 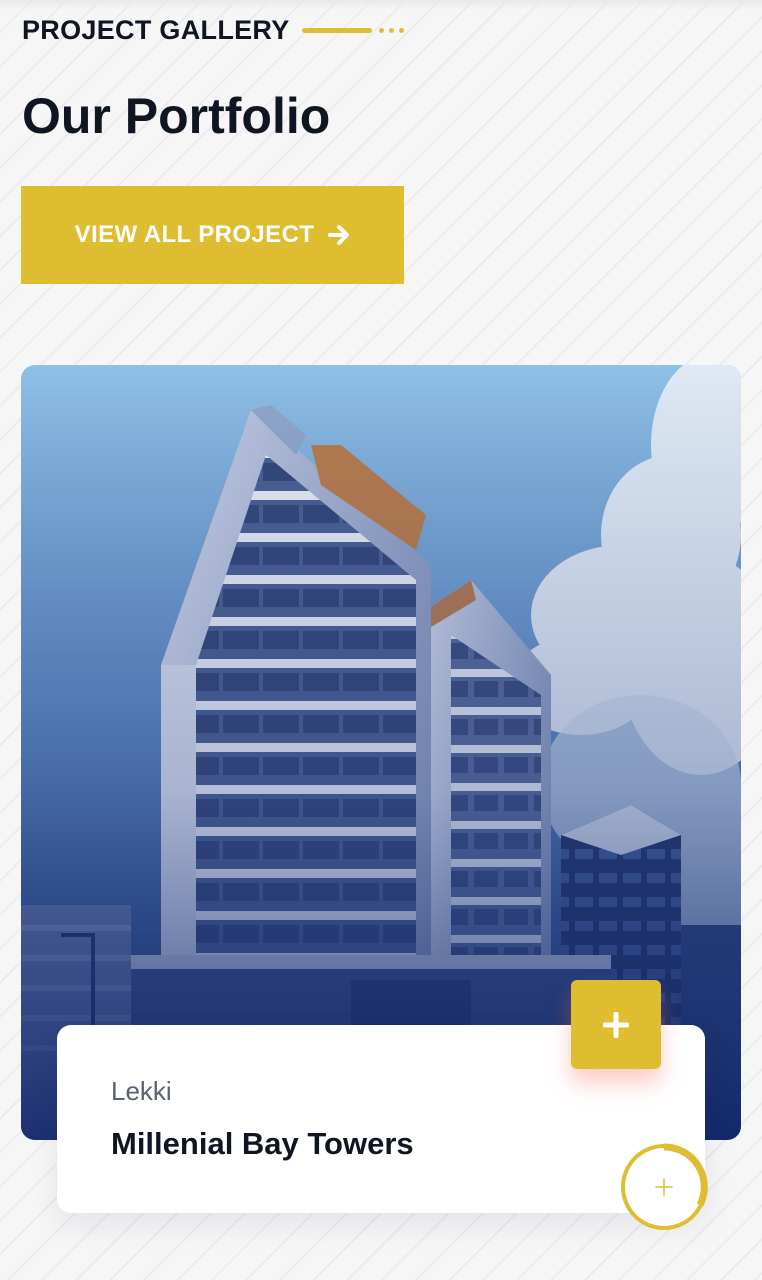 I want to click on view-all-project-button: VIEW ALL PROJECT, so click(x=212, y=235).